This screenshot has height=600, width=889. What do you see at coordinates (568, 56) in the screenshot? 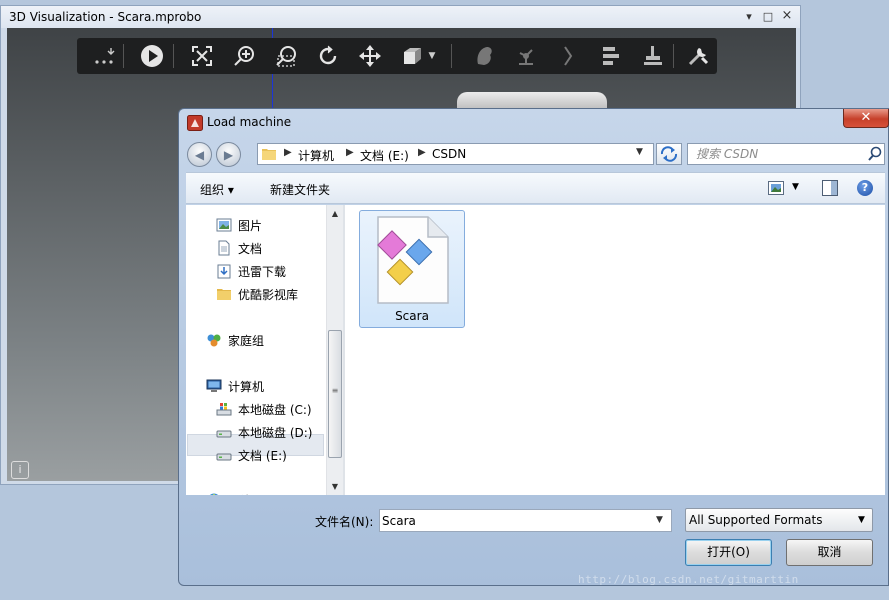
I see `chevron-right-icon` at bounding box center [568, 56].